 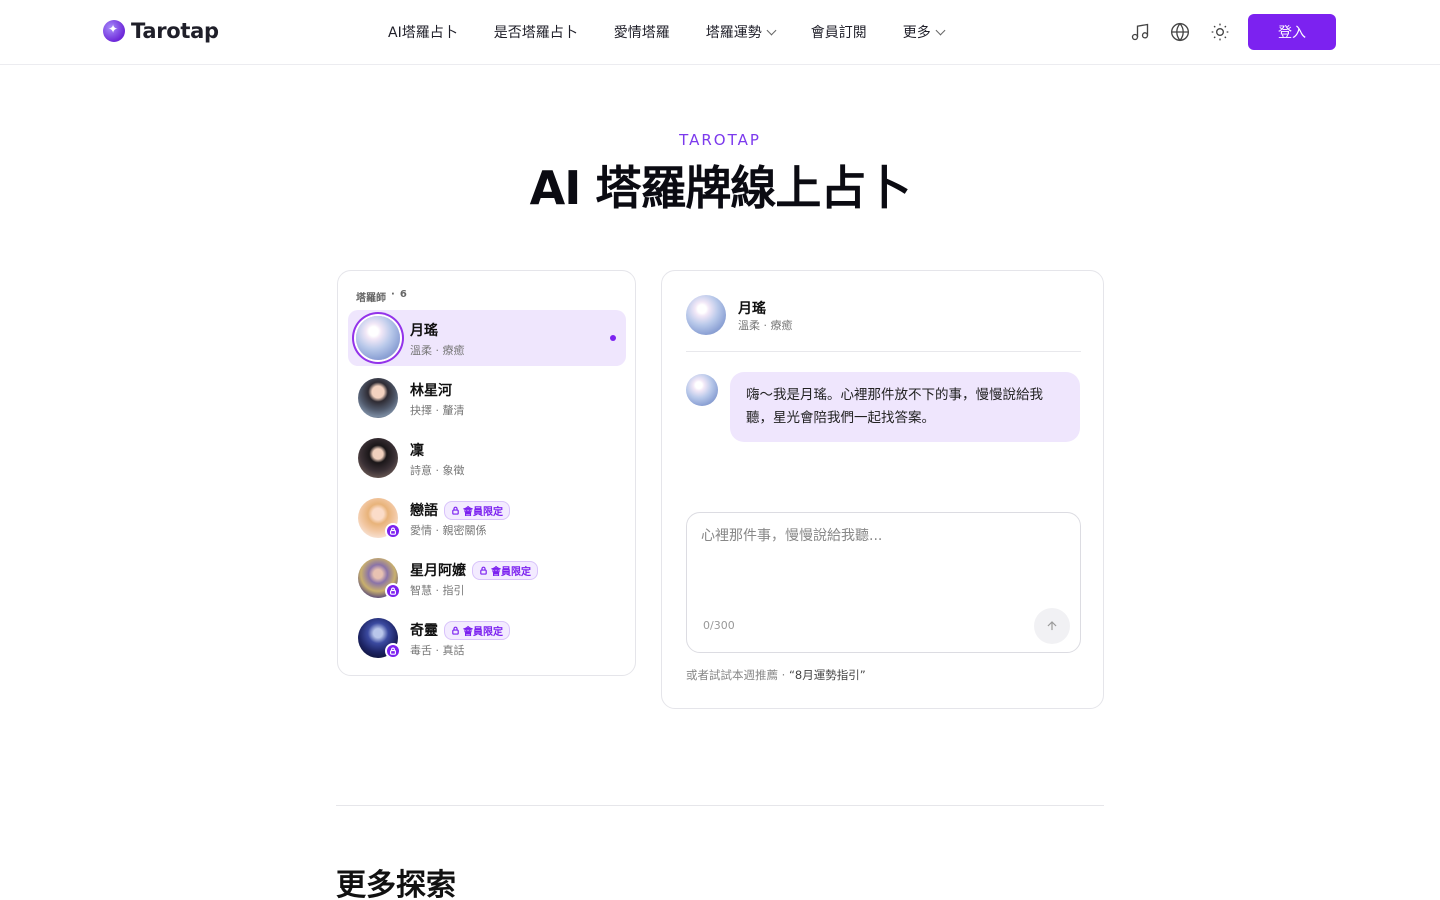 I want to click on reader-count: 6, so click(x=403, y=294).